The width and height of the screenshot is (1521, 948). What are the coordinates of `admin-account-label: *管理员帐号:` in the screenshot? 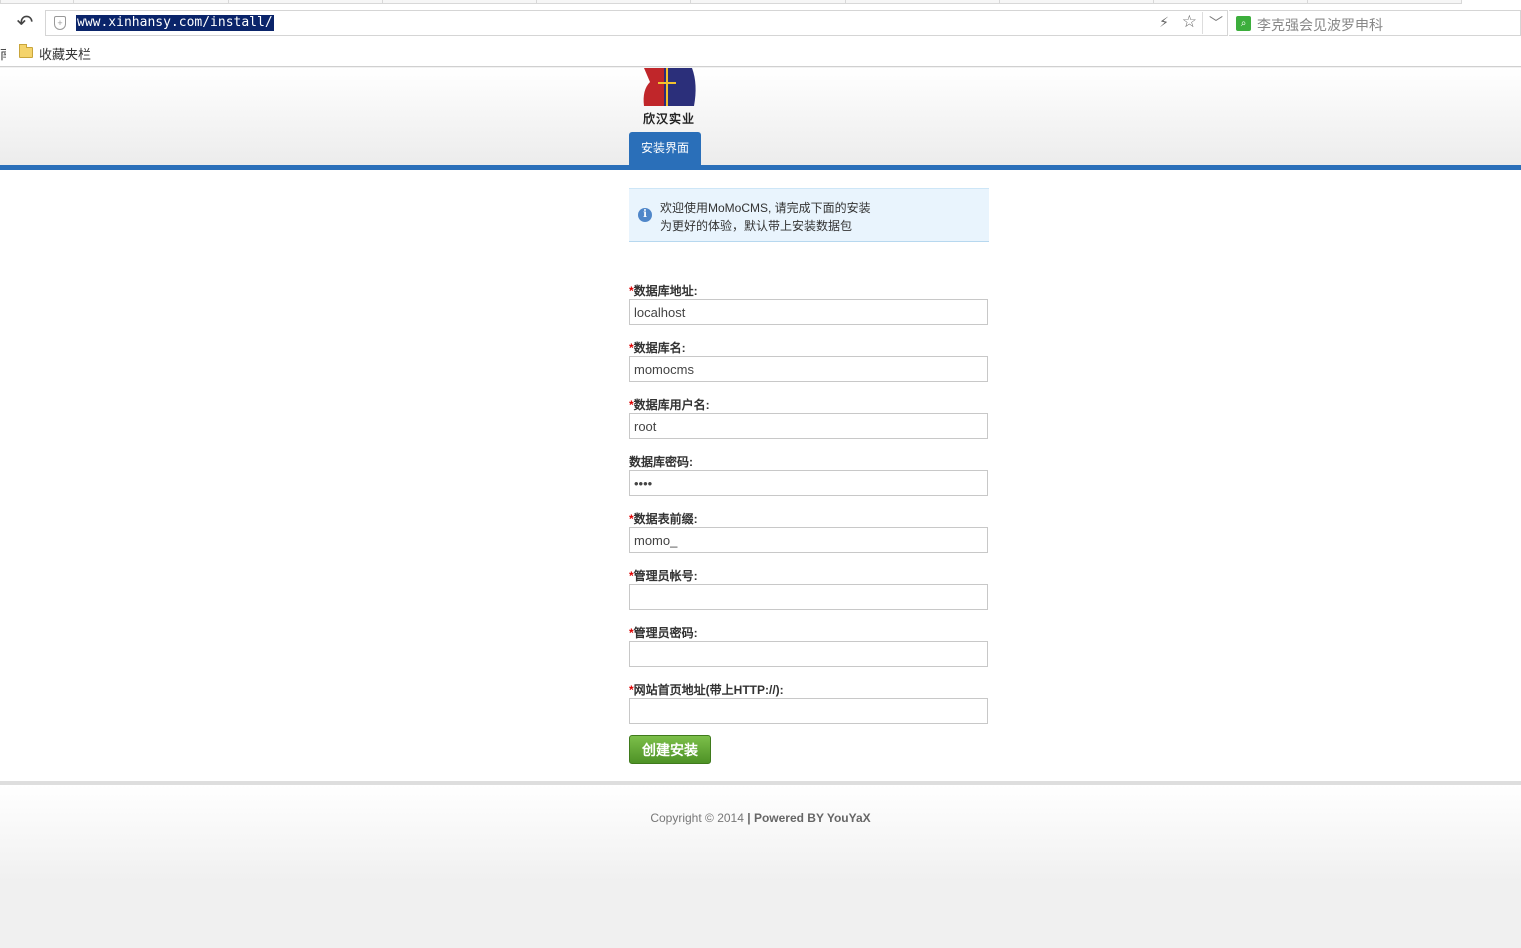 It's located at (663, 575).